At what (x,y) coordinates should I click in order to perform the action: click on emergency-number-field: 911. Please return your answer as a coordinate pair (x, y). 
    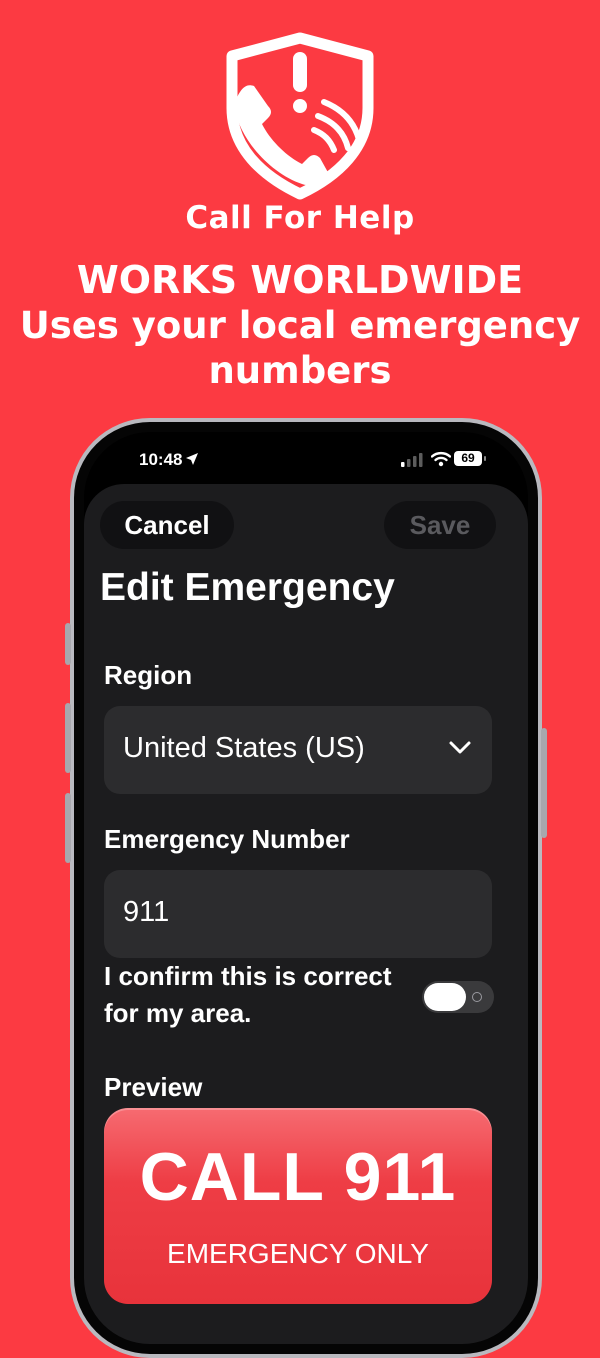
    Looking at the image, I should click on (298, 914).